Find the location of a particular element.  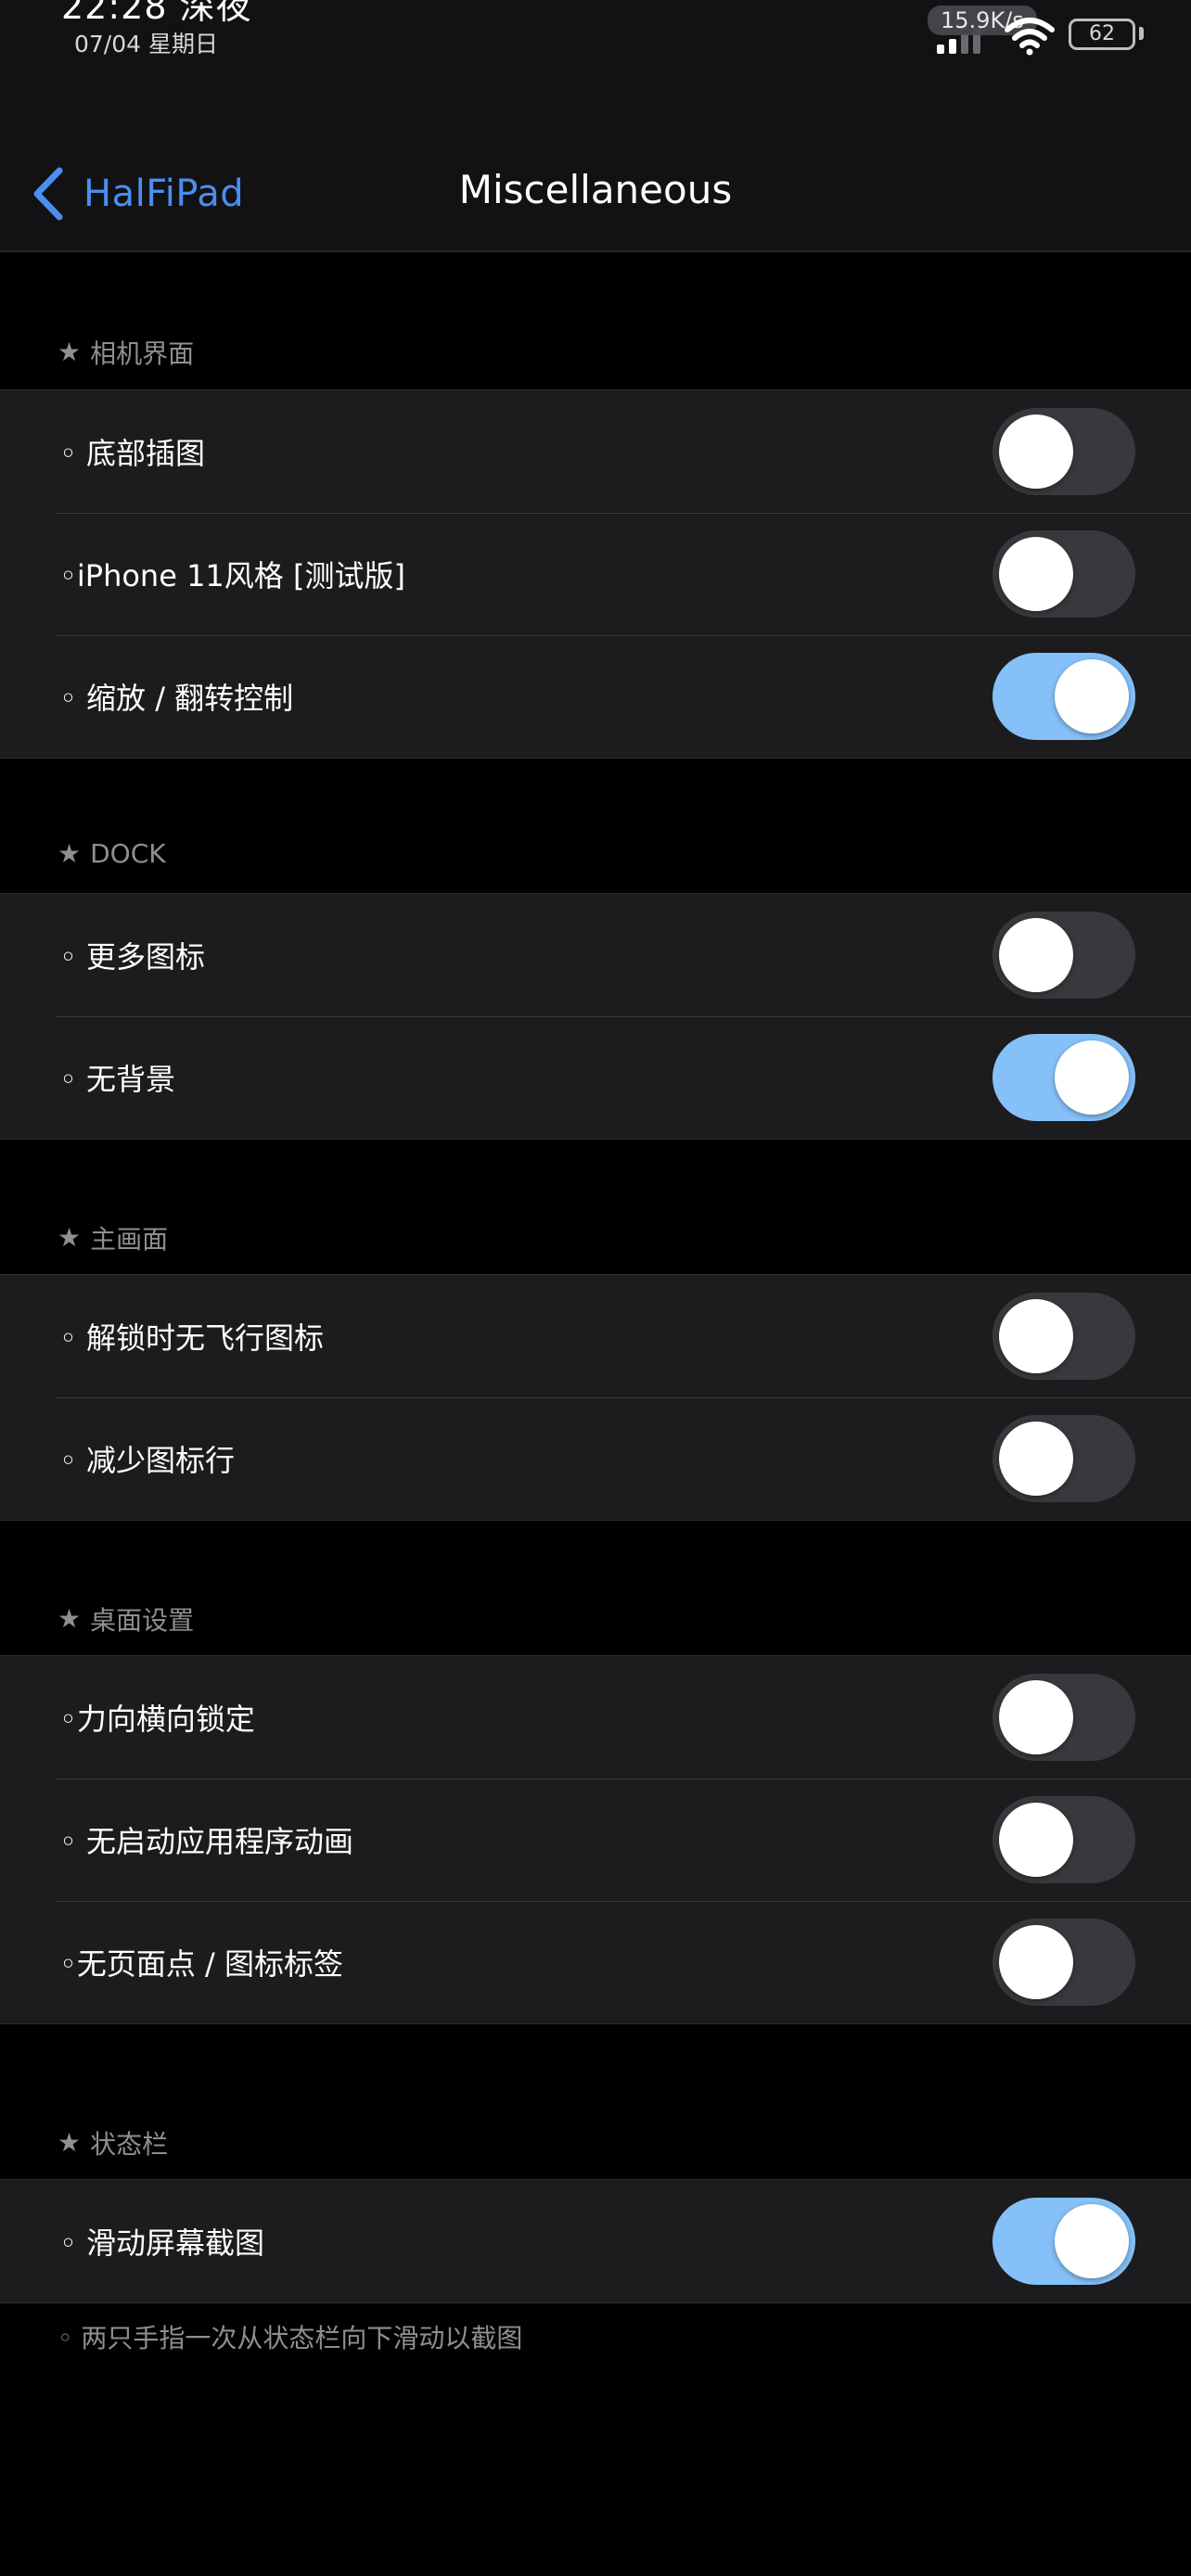

section-header-camera: ★ 相机界面 is located at coordinates (126, 353).